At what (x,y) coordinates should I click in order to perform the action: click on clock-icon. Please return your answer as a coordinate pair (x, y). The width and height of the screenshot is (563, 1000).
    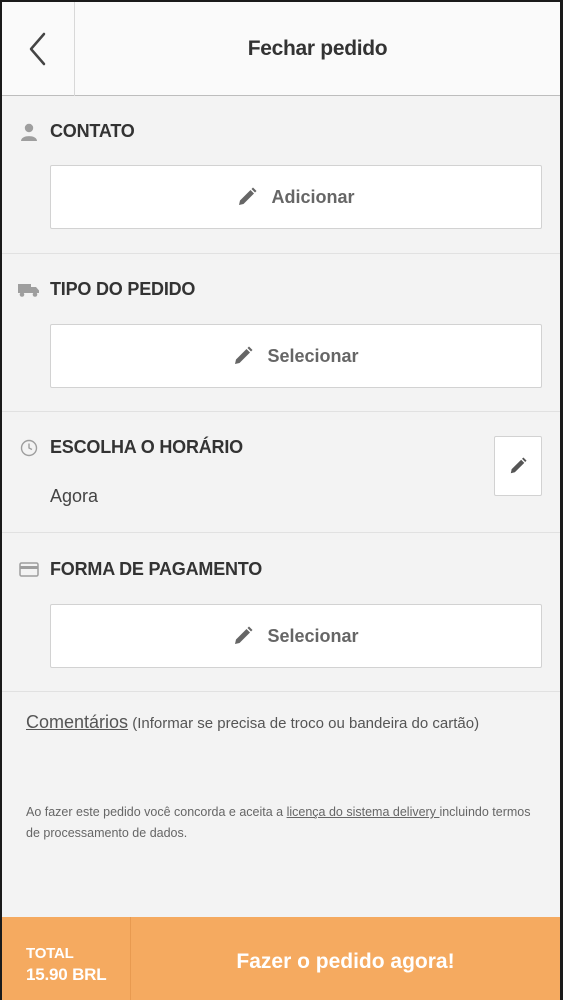
    Looking at the image, I should click on (29, 448).